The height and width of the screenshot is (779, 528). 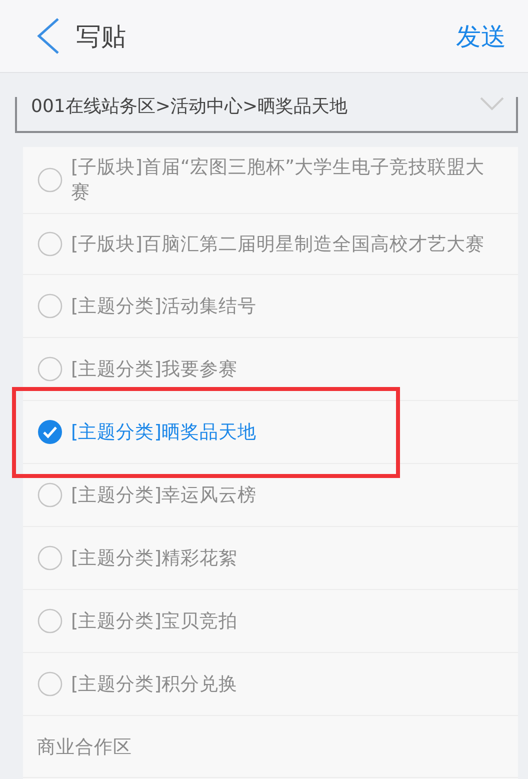 I want to click on back-button, so click(x=48, y=36).